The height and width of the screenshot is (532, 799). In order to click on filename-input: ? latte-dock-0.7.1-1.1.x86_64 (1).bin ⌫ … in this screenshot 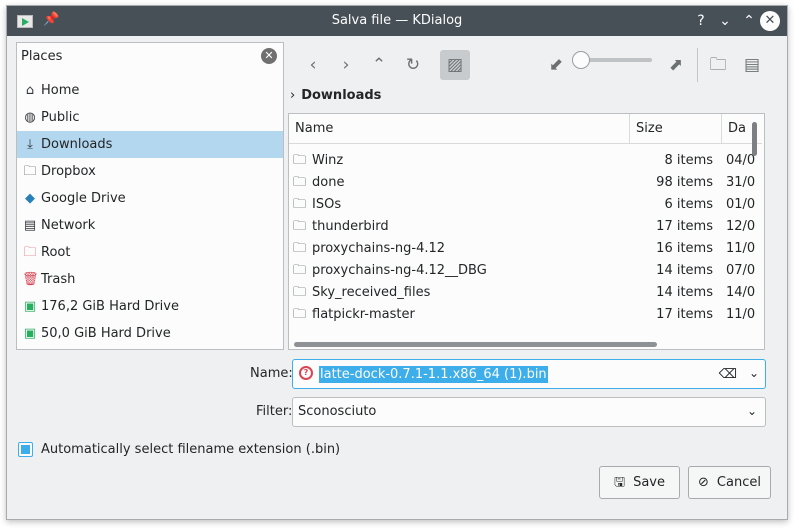, I will do `click(529, 374)`.